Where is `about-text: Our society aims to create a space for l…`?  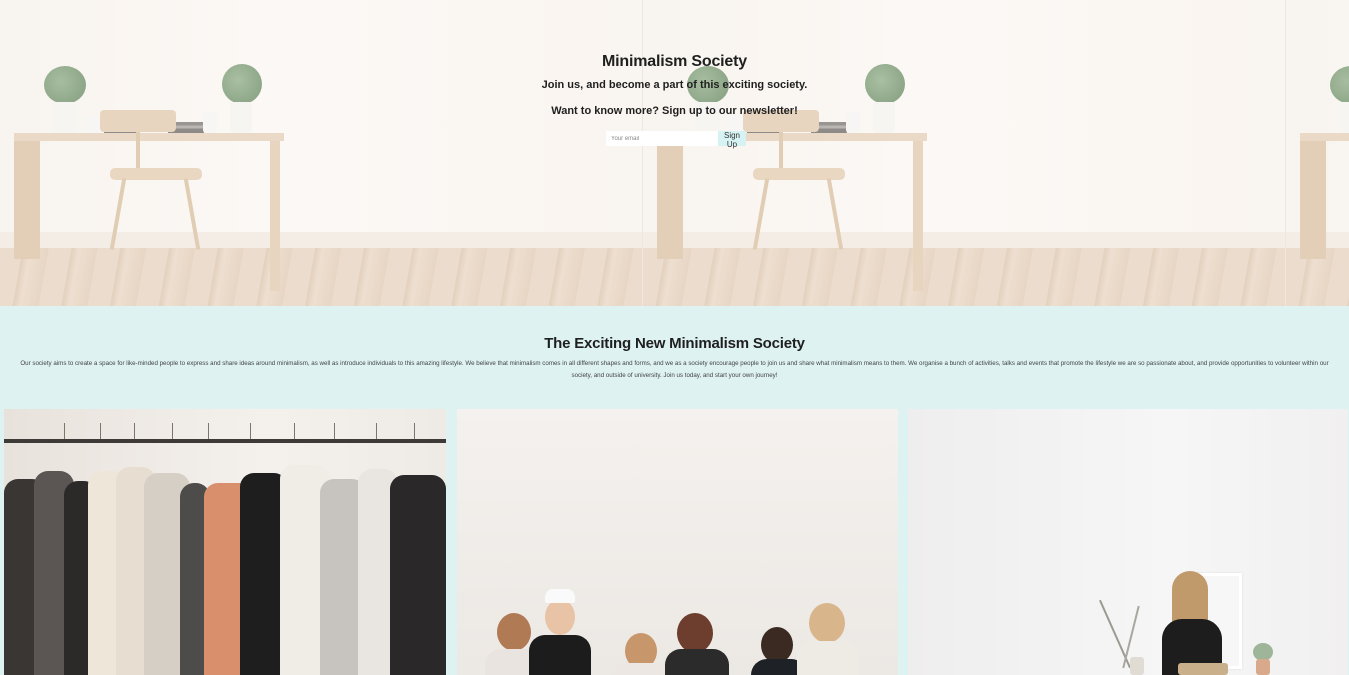
about-text: Our society aims to create a space for l… is located at coordinates (674, 369).